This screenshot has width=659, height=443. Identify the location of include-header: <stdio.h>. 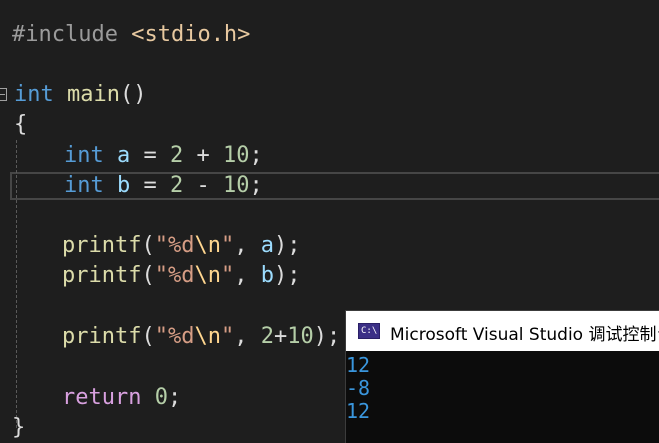
(191, 34).